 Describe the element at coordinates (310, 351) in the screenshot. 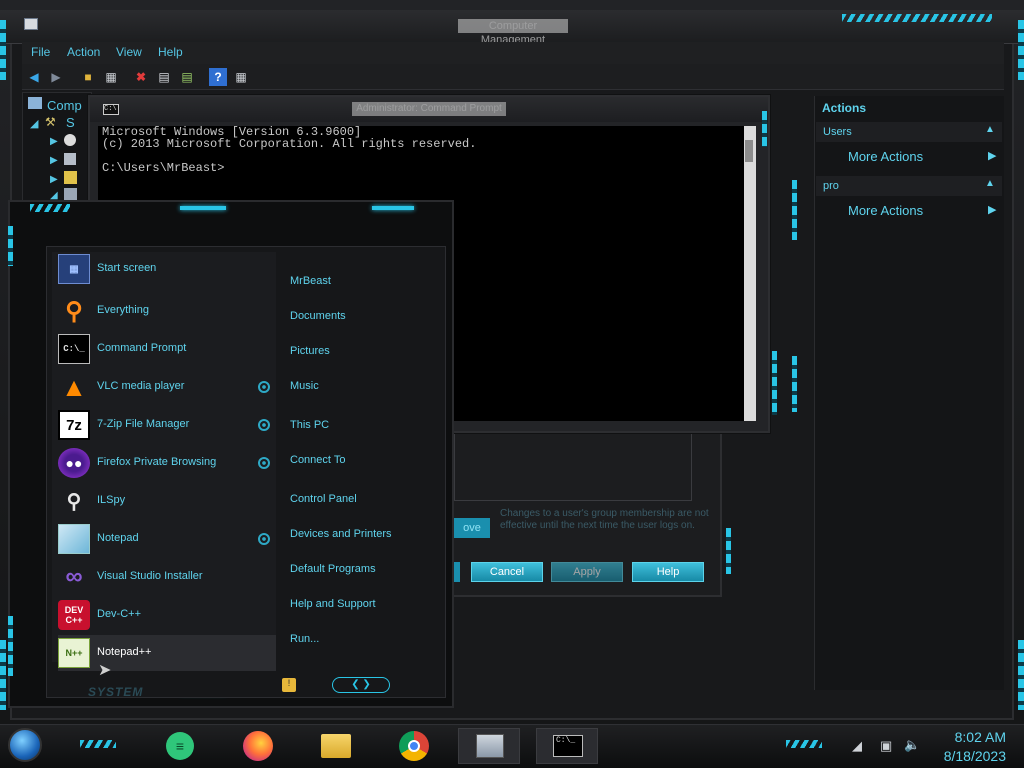

I see `place-pictures: Pictures` at that location.